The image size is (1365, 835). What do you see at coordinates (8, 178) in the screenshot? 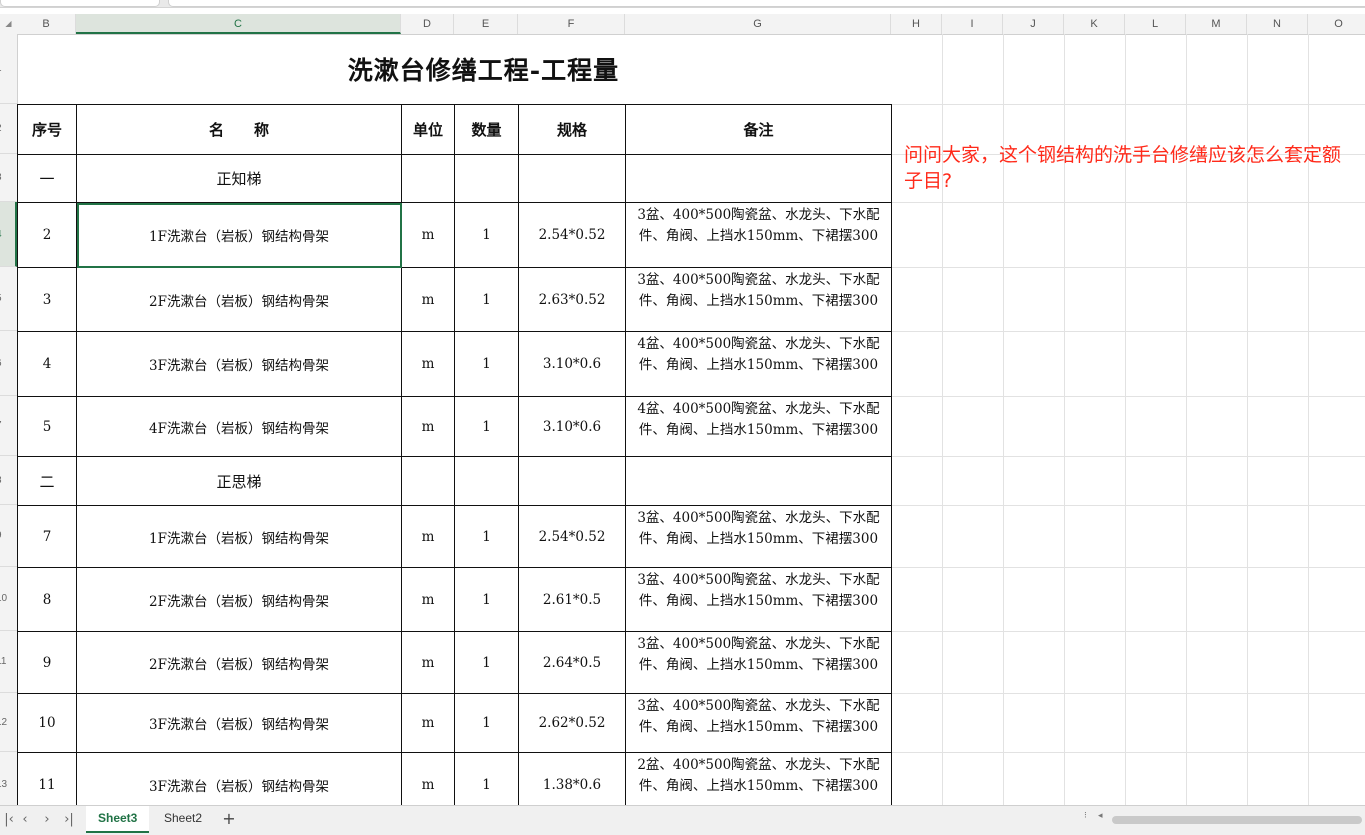
I see `row-header: 3` at bounding box center [8, 178].